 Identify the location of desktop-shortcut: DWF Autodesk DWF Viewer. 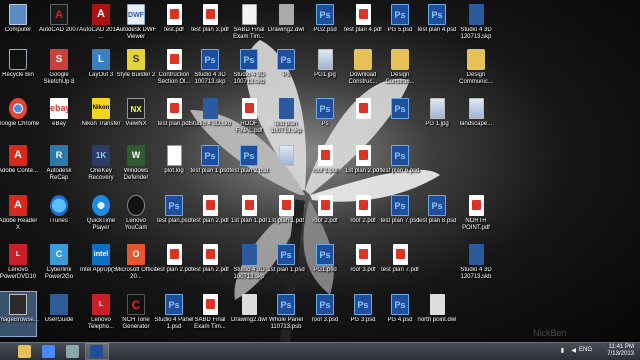
(136, 24).